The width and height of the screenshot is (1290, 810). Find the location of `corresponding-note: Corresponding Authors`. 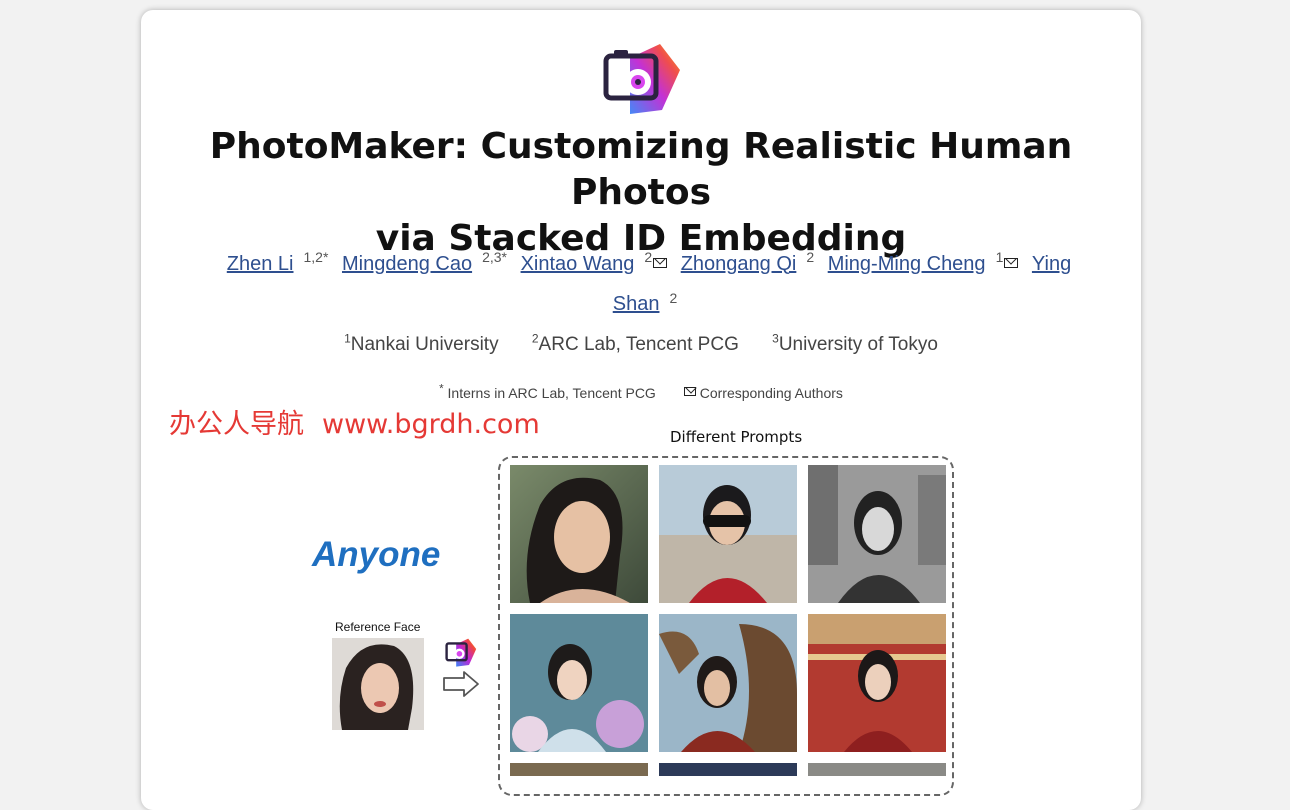

corresponding-note: Corresponding Authors is located at coordinates (763, 392).